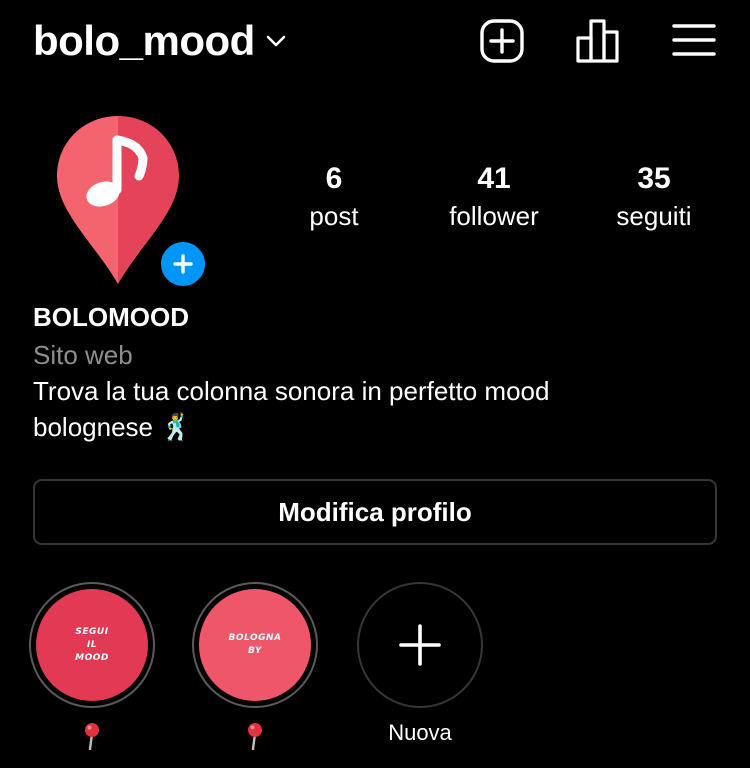  I want to click on highlight-item: SEGUI IL MOOD, so click(92, 667).